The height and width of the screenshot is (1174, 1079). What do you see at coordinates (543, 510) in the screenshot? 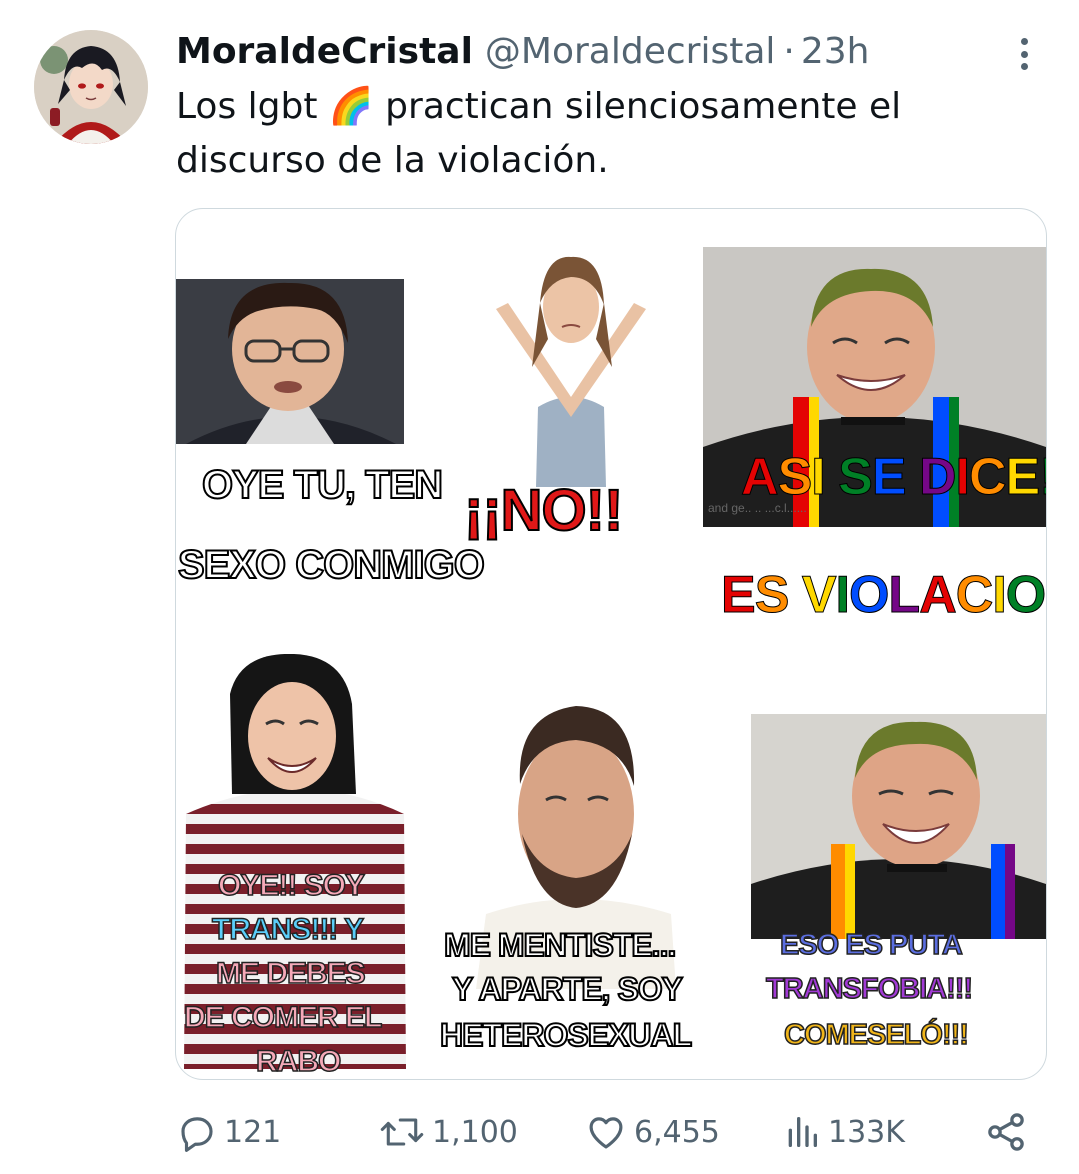
I see `panel-2-caption: ¡¡NO!!` at bounding box center [543, 510].